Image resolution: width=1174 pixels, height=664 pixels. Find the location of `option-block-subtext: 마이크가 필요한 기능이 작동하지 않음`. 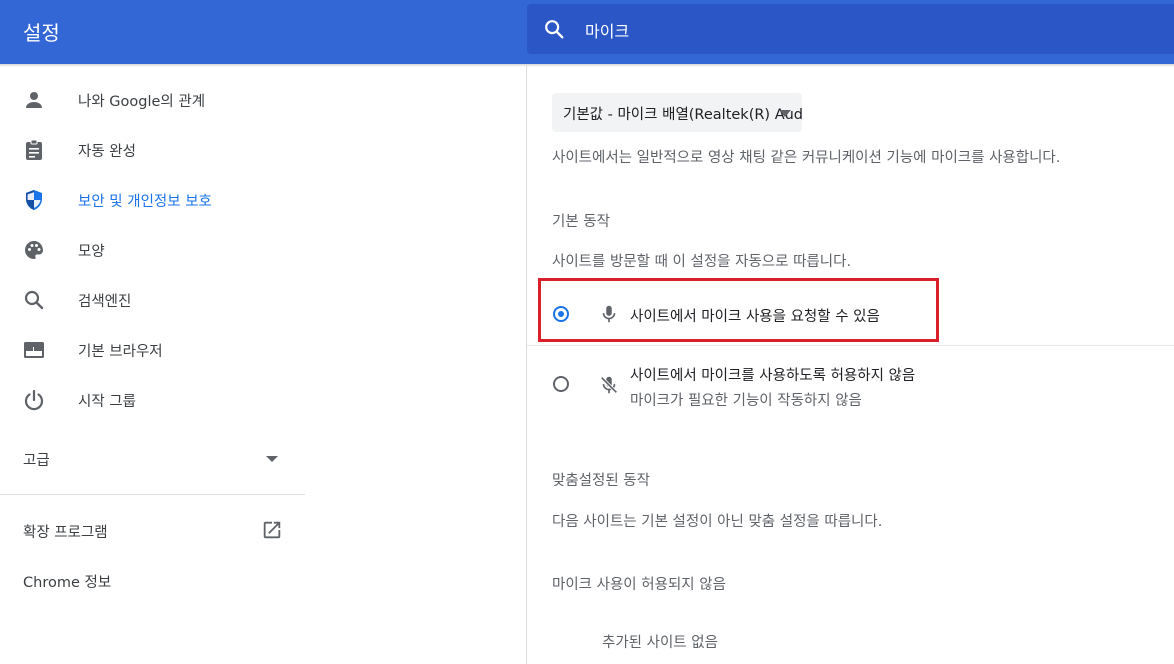

option-block-subtext: 마이크가 필요한 기능이 작동하지 않음 is located at coordinates (746, 401).